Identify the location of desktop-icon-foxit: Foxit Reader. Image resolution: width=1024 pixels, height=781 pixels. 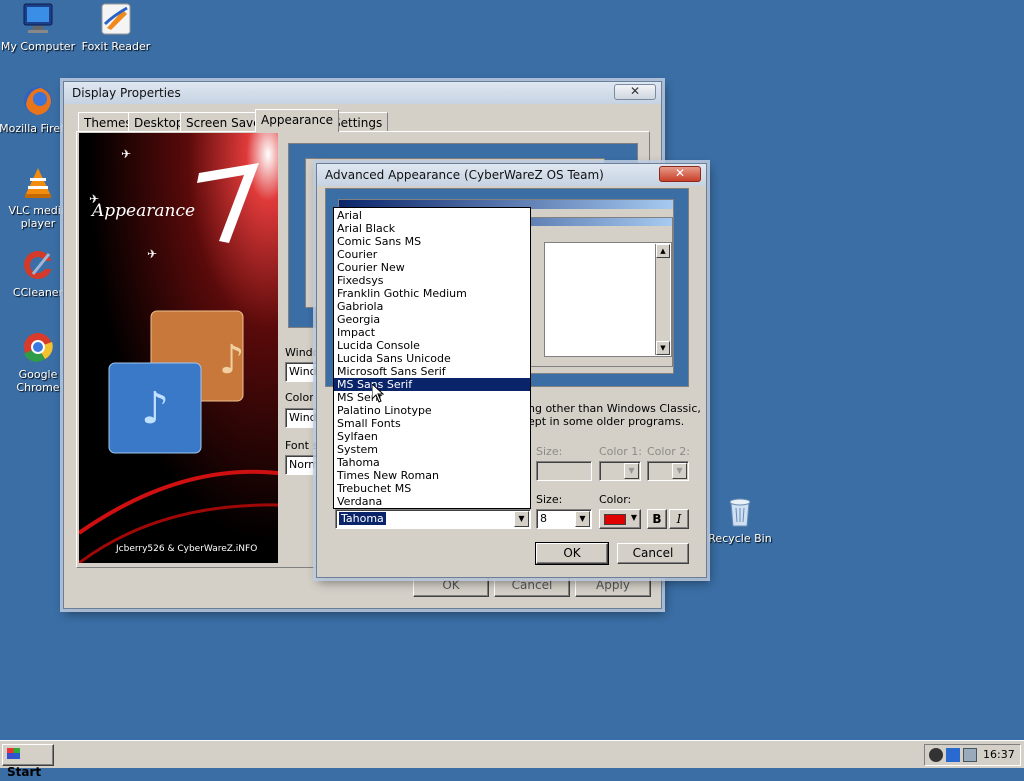
(116, 27).